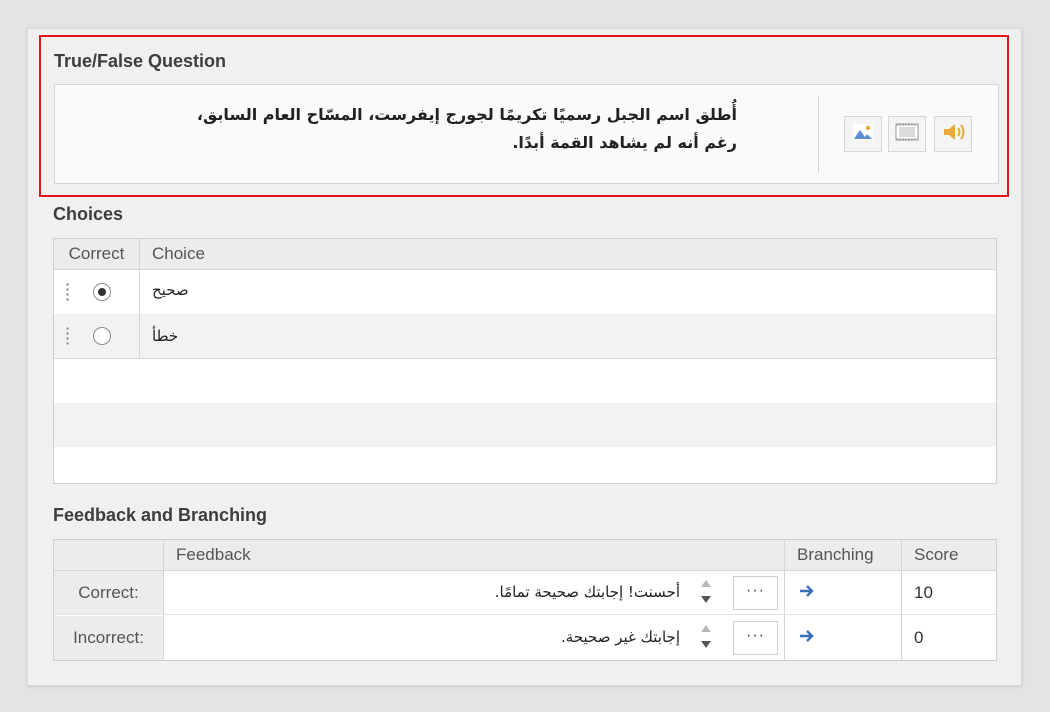 This screenshot has width=1050, height=712. I want to click on correct-column-header: Correct, so click(97, 254).